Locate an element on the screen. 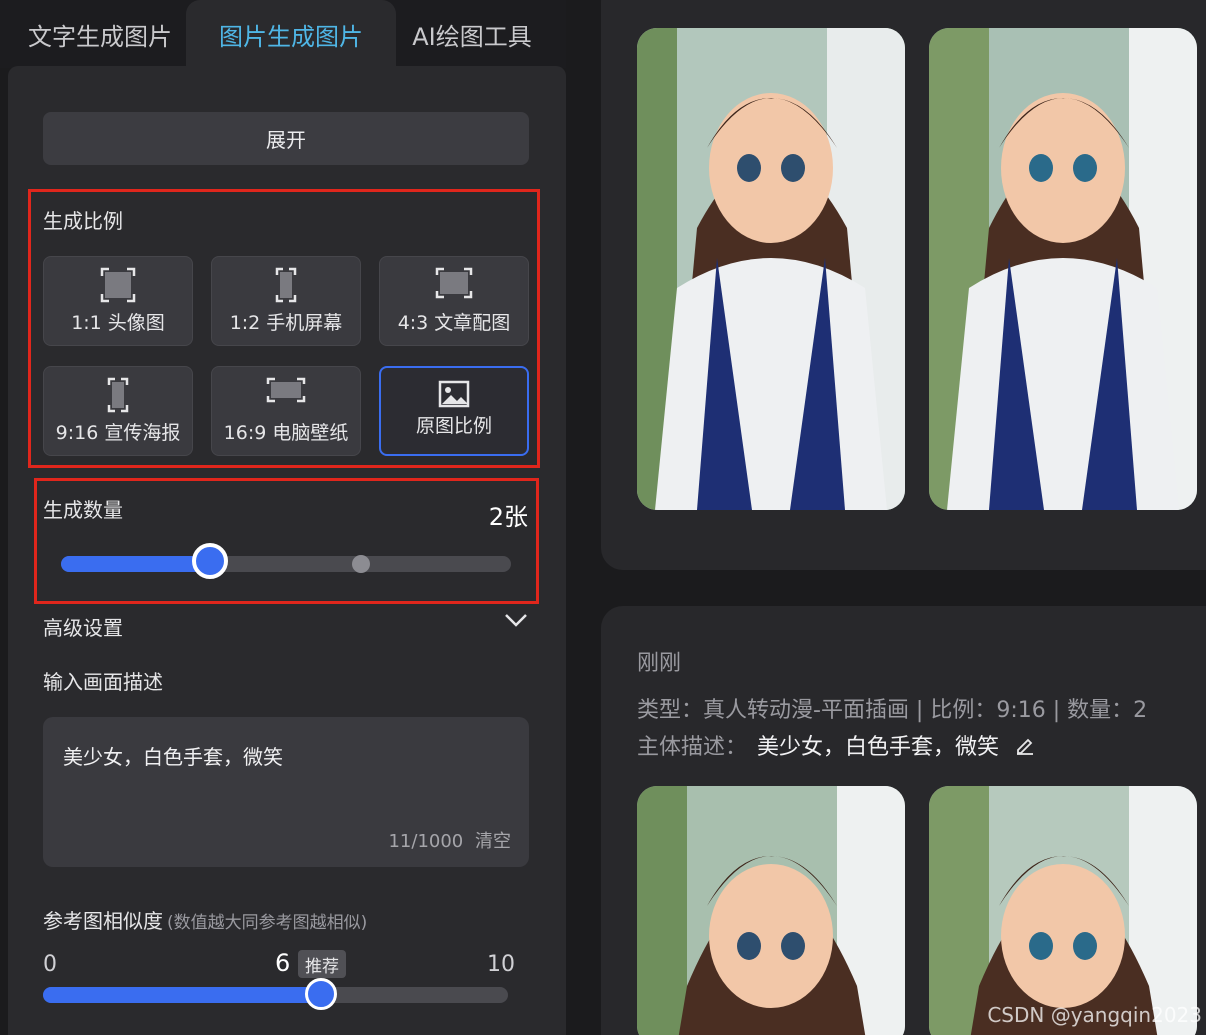 This screenshot has height=1035, width=1206. square-frame-icon is located at coordinates (118, 285).